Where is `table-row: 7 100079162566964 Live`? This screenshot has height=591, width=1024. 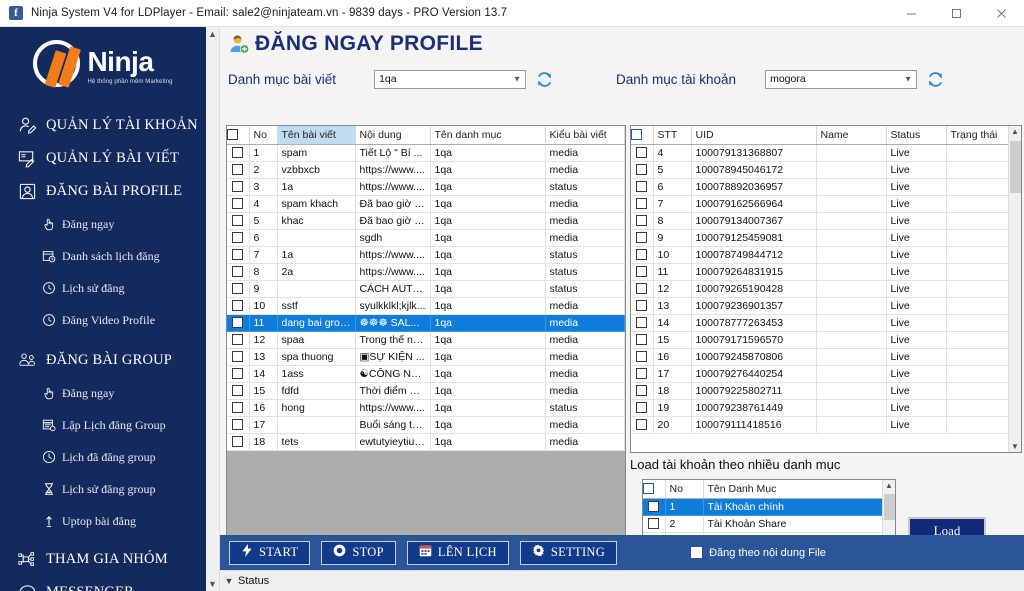 table-row: 7 100079162566964 Live is located at coordinates (826, 204).